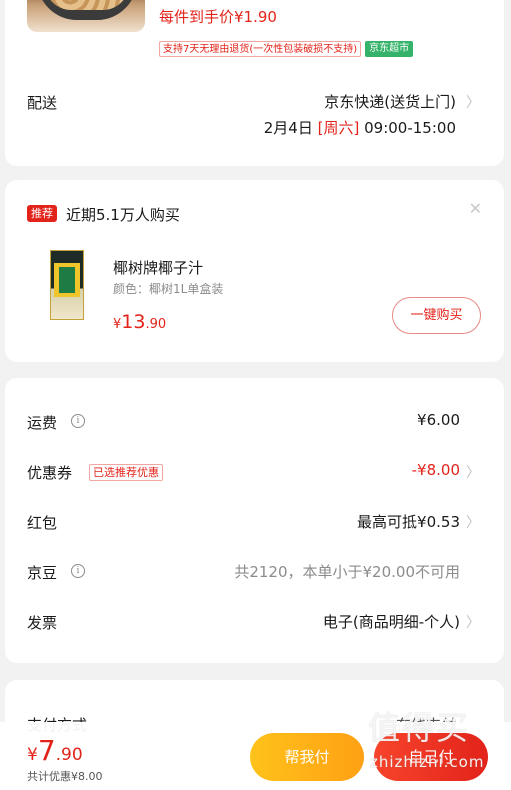 The width and height of the screenshot is (511, 790). I want to click on delivery-weekday: [周六], so click(338, 128).